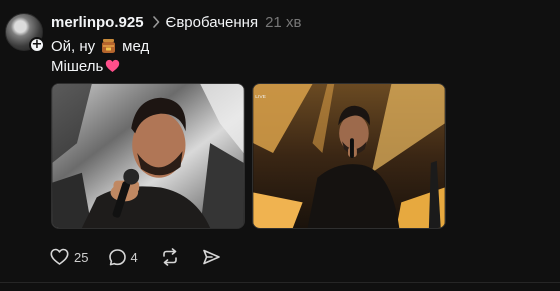 The width and height of the screenshot is (560, 291). I want to click on repost-icon, so click(169, 257).